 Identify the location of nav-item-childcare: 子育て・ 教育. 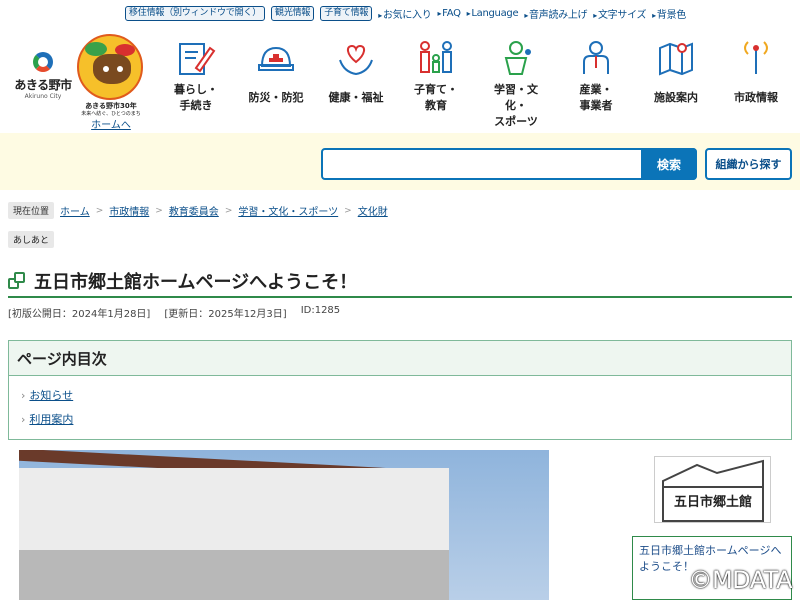
(436, 80).